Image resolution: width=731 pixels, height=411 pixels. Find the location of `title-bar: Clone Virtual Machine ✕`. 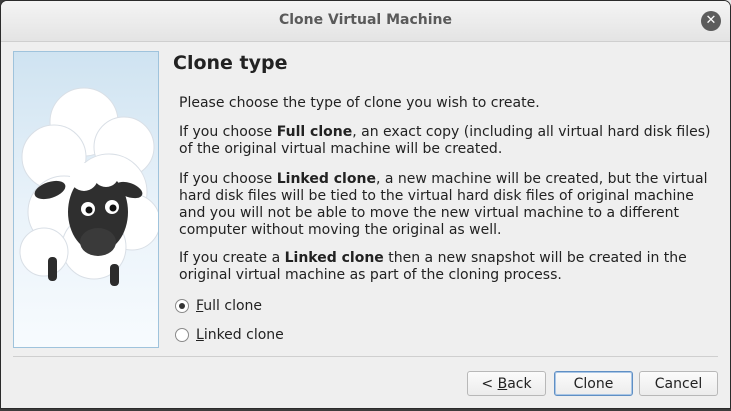

title-bar: Clone Virtual Machine ✕ is located at coordinates (365, 21).